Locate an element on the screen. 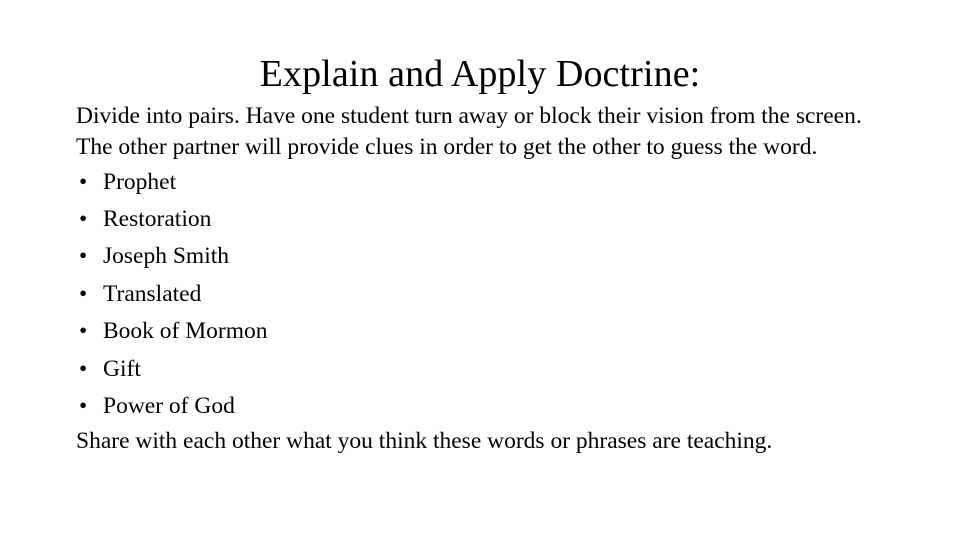 This screenshot has height=540, width=960. list-item: • Translated is located at coordinates (482, 294).